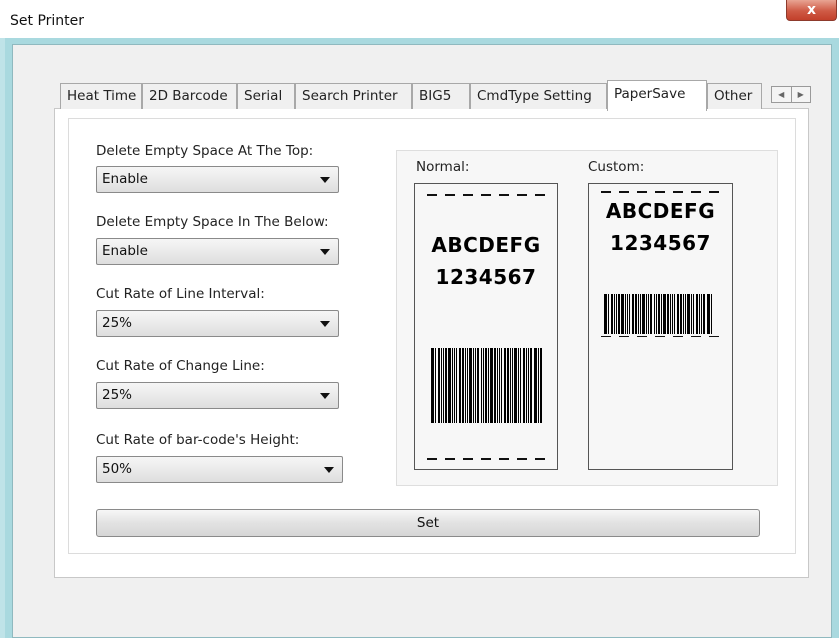  I want to click on tab-papersave: PaperSave, so click(657, 95).